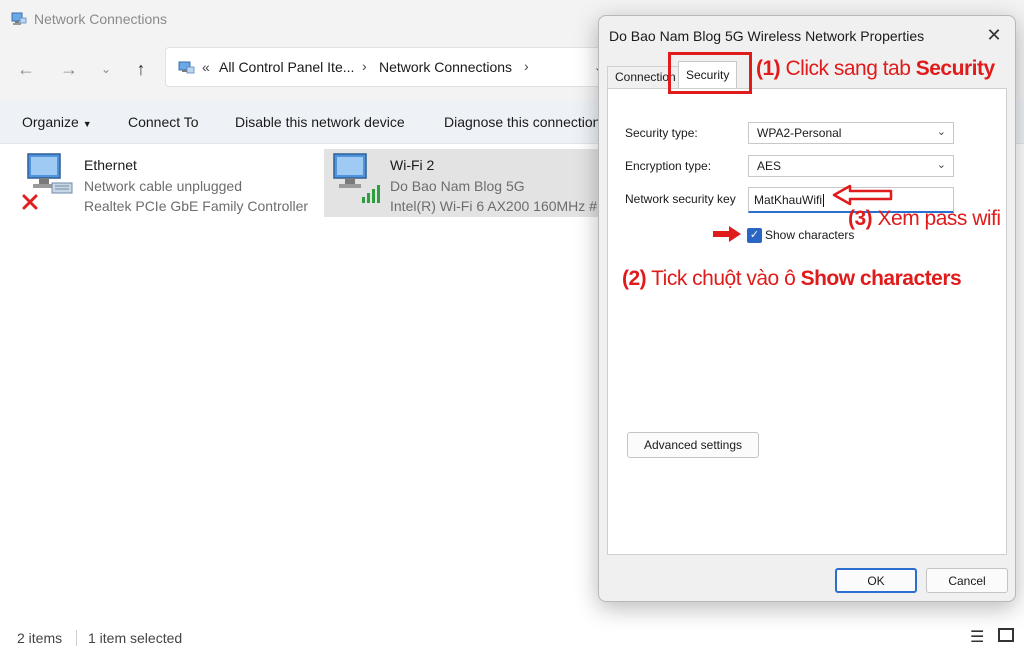  I want to click on security-tab-highlight-box, so click(710, 73).